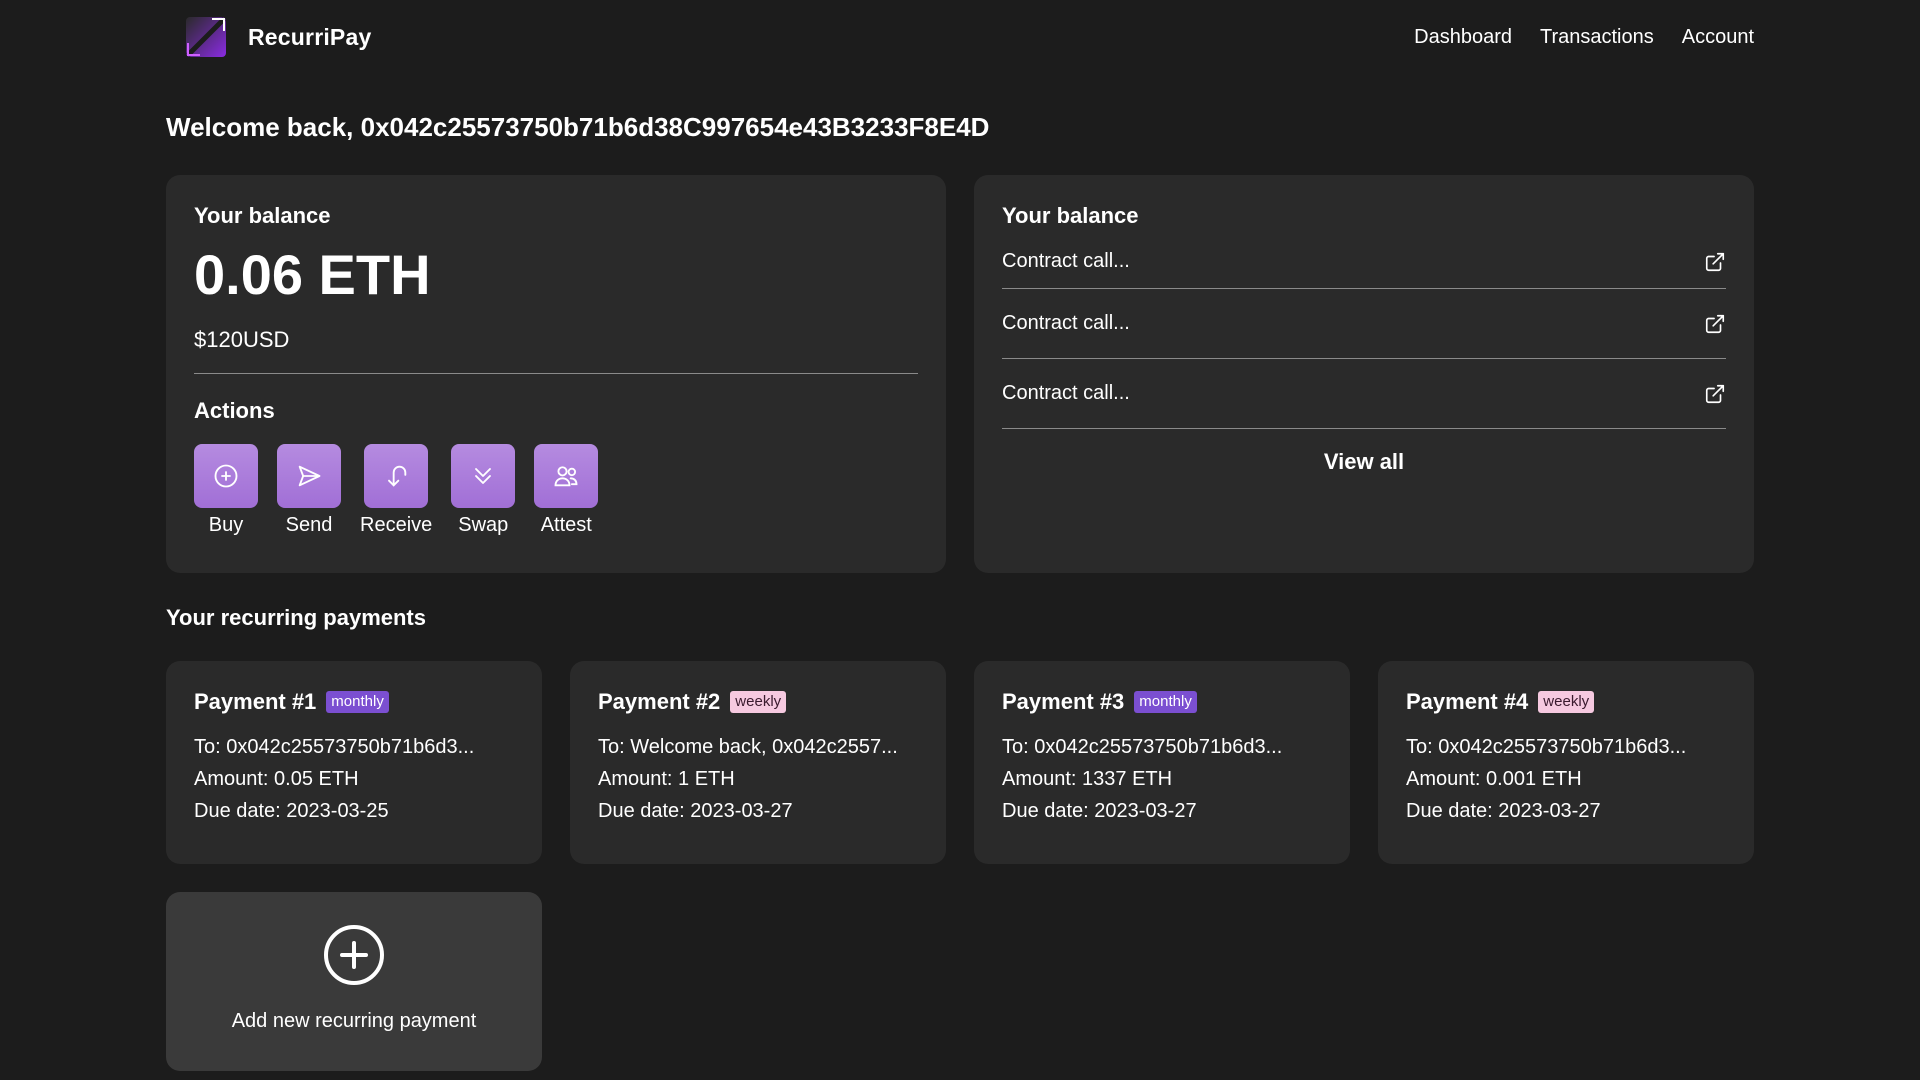 The width and height of the screenshot is (1920, 1080). What do you see at coordinates (206, 37) in the screenshot?
I see `recurripay-logo-icon` at bounding box center [206, 37].